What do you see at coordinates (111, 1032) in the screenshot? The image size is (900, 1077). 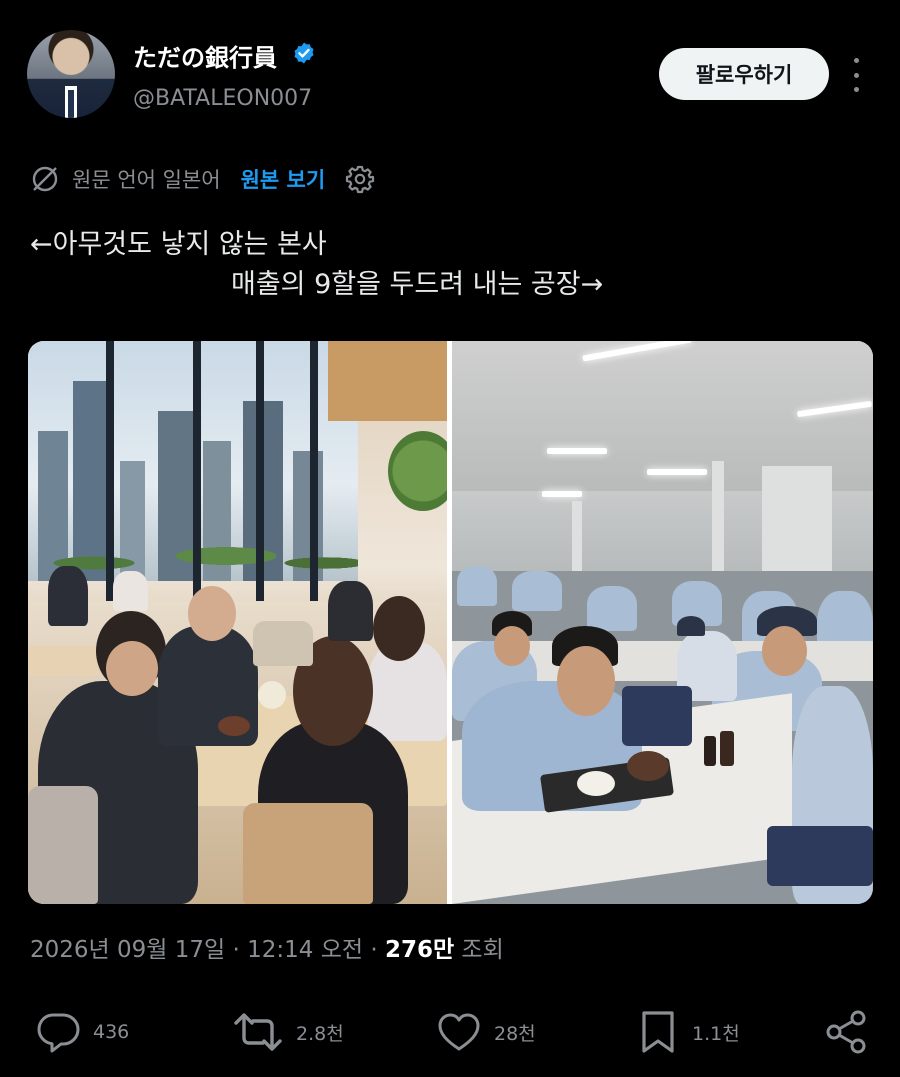 I see `reply-count: 436` at bounding box center [111, 1032].